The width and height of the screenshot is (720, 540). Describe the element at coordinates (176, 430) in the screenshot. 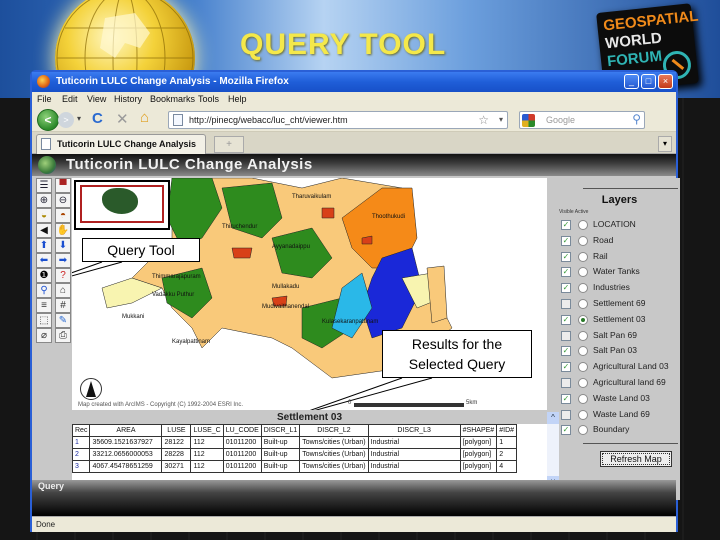

I see `column-header: LUSE` at that location.